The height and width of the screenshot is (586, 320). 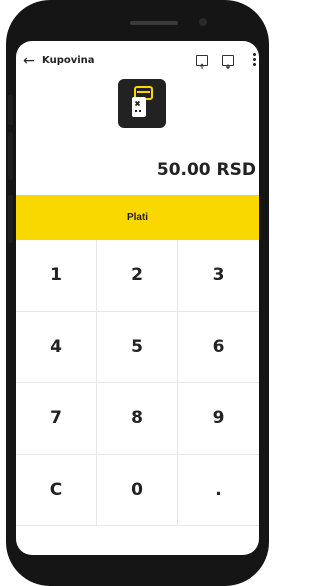 I want to click on key-decimal: ., so click(x=218, y=490).